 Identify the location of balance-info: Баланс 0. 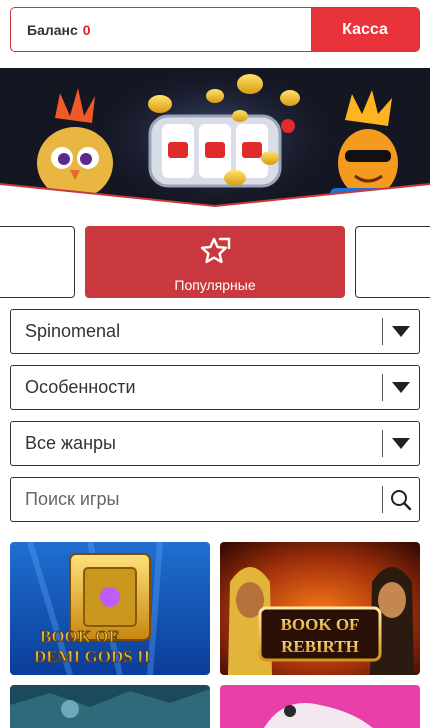
(161, 29).